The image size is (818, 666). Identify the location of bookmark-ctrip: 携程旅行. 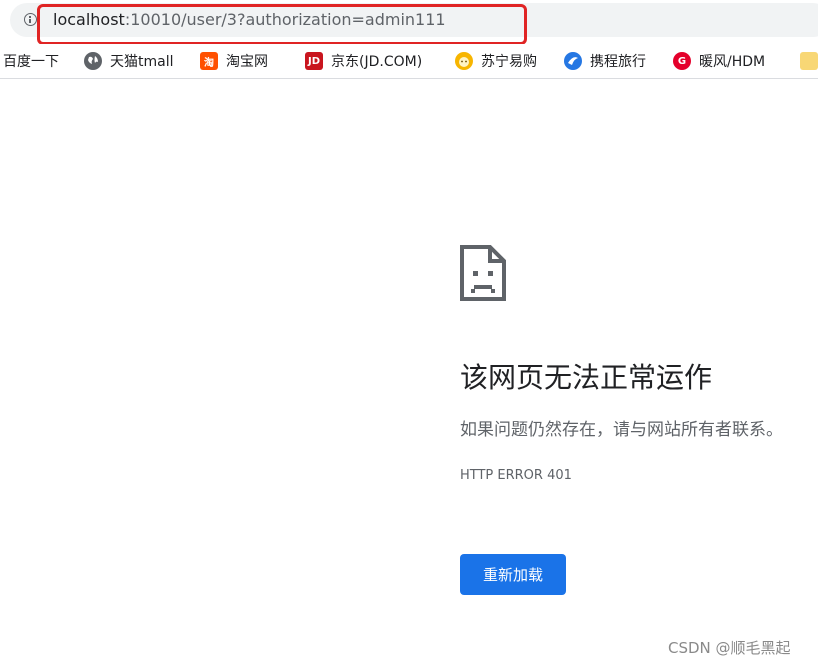
(605, 61).